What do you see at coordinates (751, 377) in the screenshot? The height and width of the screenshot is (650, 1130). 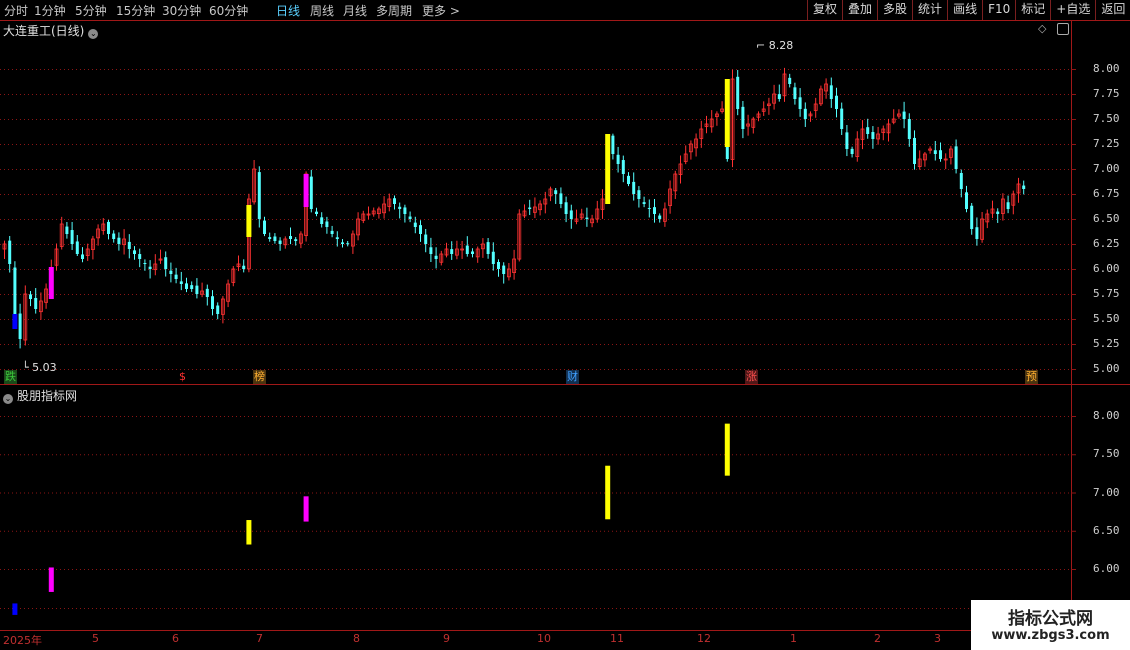 I see `event-marker-rise: 涨` at bounding box center [751, 377].